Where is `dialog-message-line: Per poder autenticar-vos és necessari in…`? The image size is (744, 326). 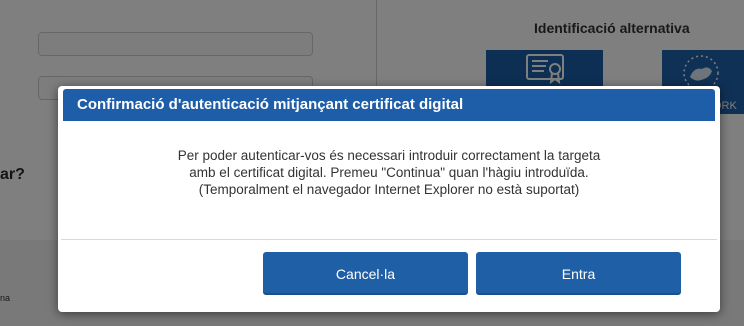 dialog-message-line: Per poder autenticar-vos és necessari in… is located at coordinates (389, 155).